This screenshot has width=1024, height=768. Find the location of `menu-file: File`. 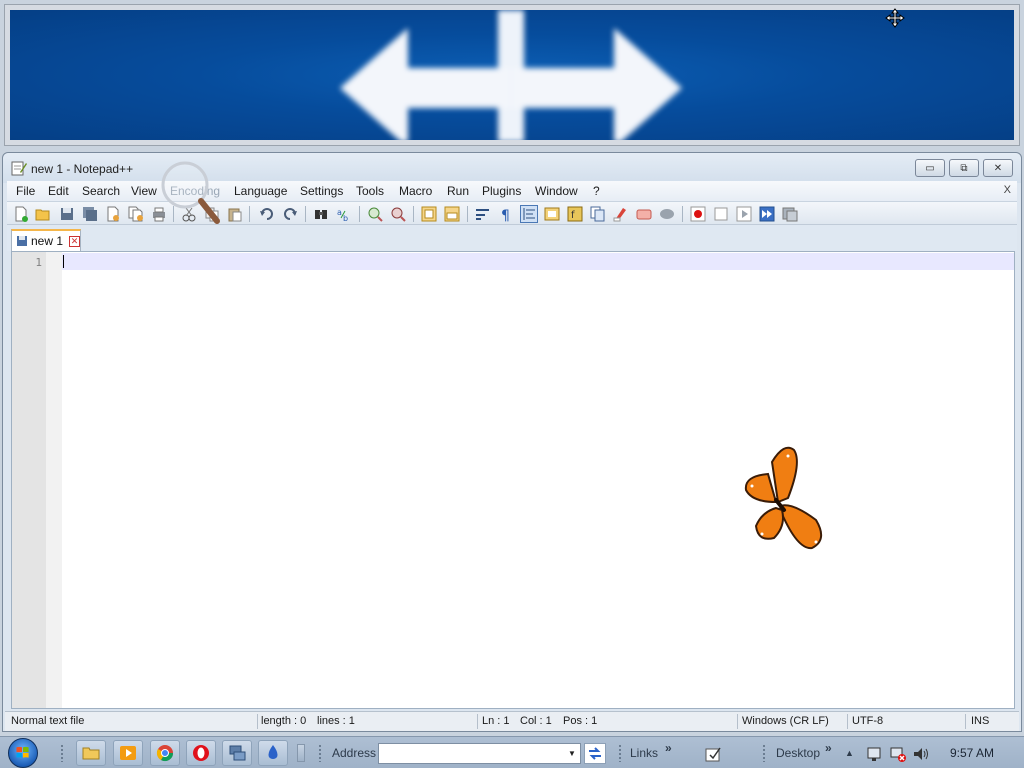

menu-file: File is located at coordinates (25, 191).